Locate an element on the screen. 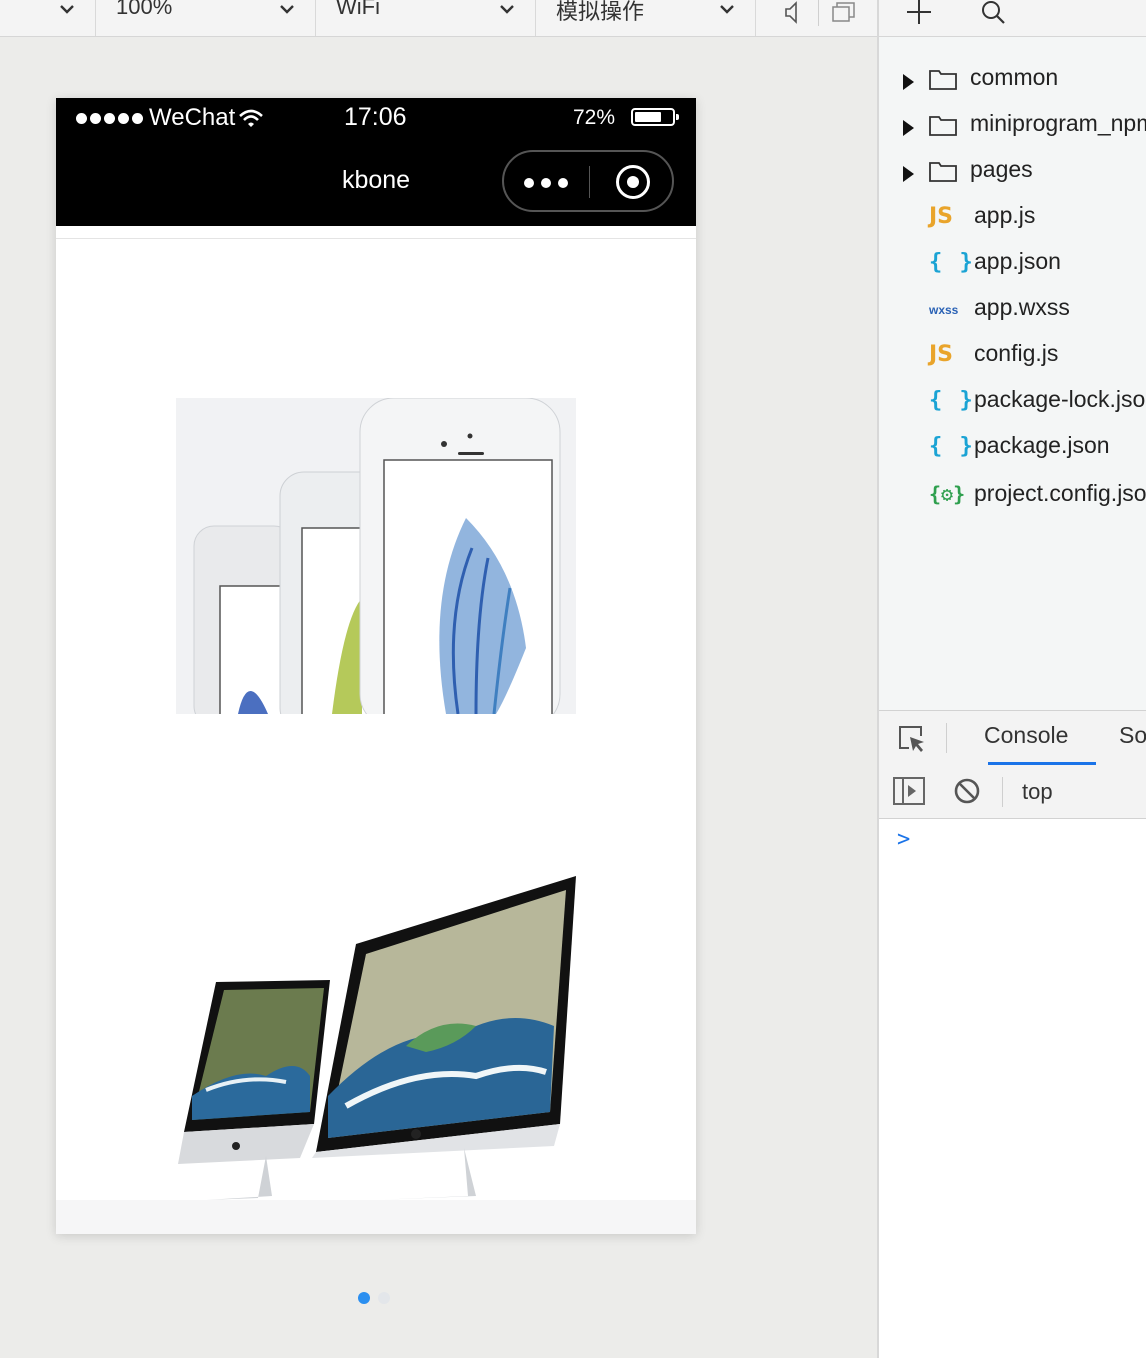 The height and width of the screenshot is (1358, 1146). tree-item-label: package.json is located at coordinates (1042, 445).